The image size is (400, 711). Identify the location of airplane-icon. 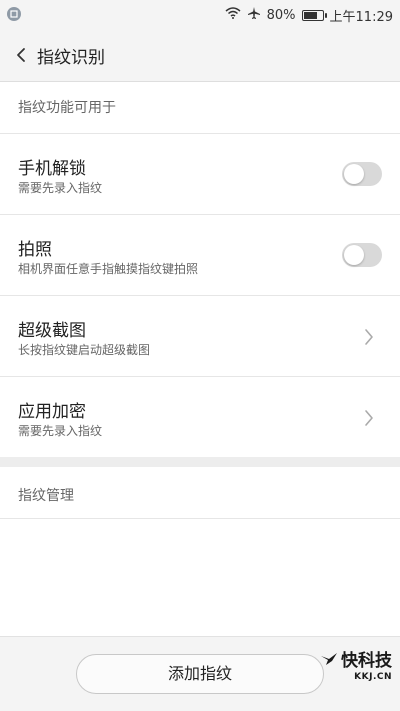
(254, 15).